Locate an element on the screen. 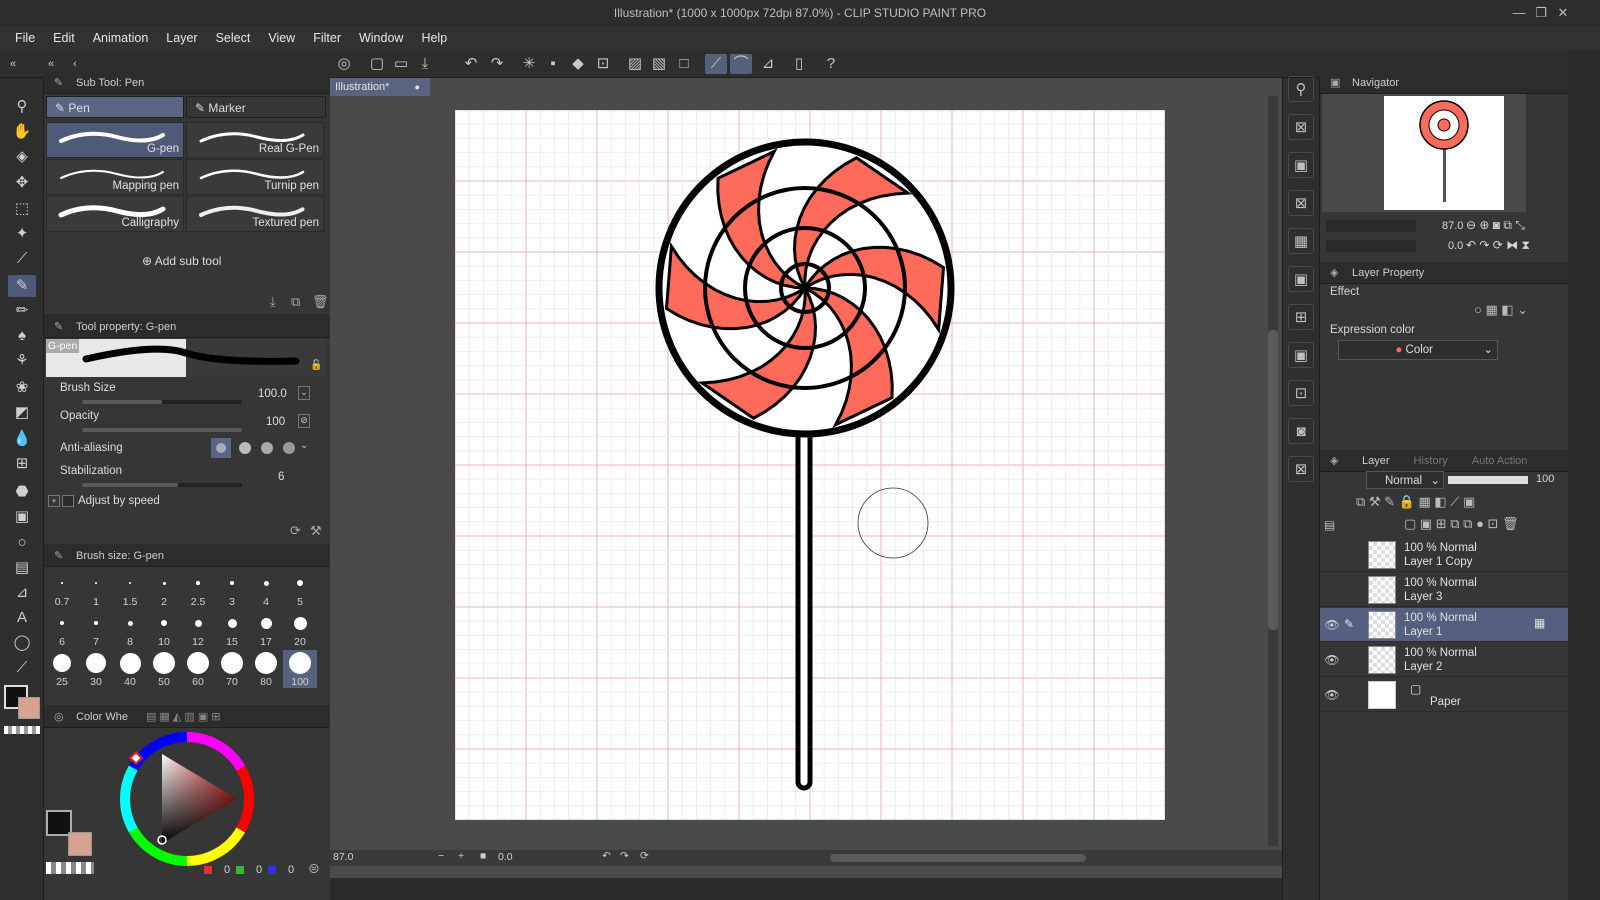 The image size is (1600, 900). navigator-zoom-slider is located at coordinates (1371, 226).